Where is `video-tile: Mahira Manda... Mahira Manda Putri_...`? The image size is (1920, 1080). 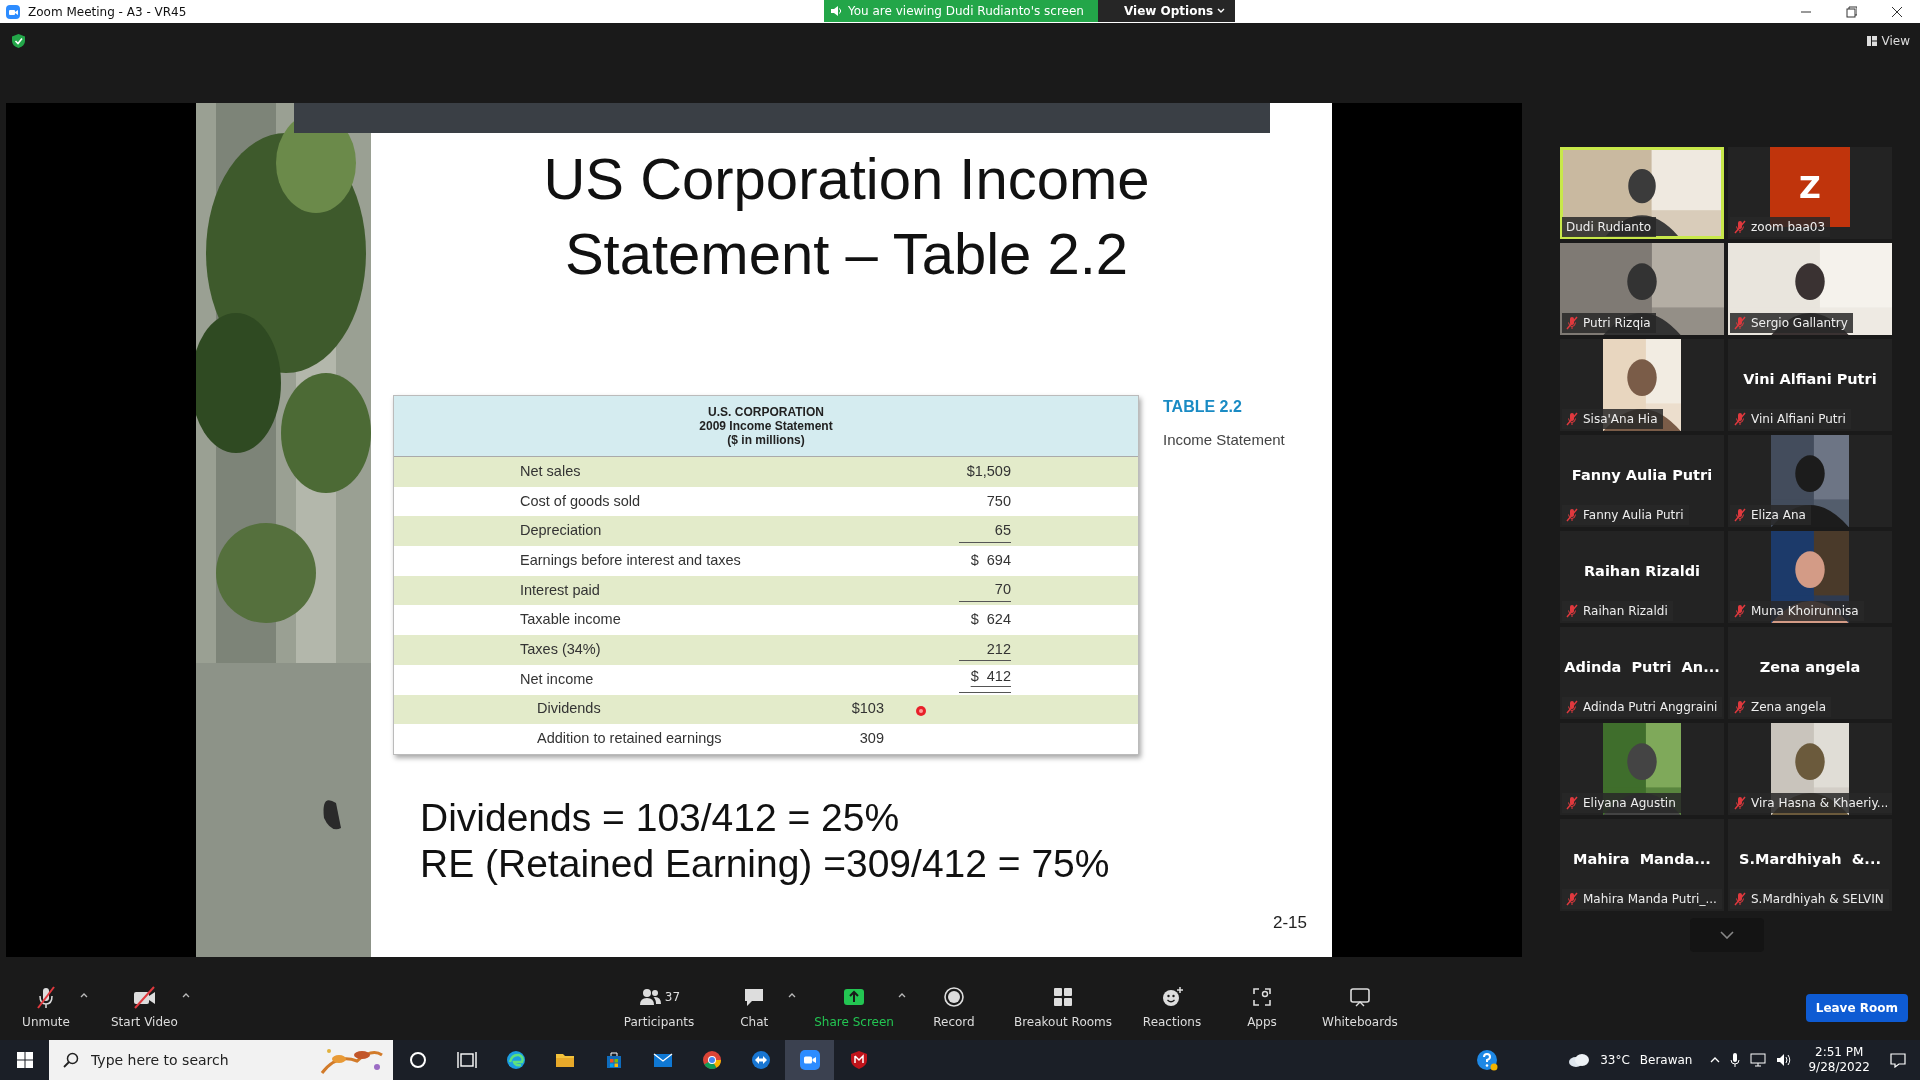 video-tile: Mahira Manda... Mahira Manda Putri_... is located at coordinates (1642, 865).